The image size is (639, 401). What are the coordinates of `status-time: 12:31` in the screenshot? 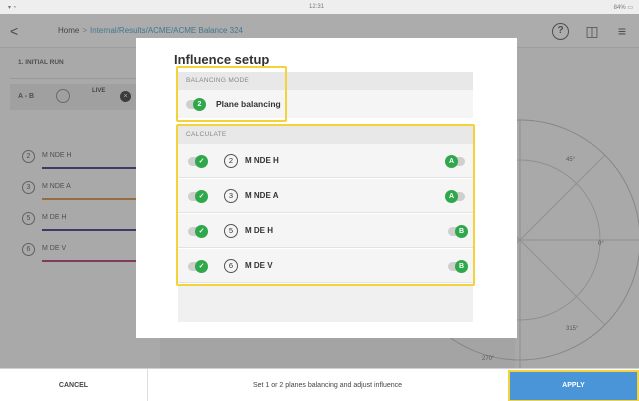 It's located at (317, 7).